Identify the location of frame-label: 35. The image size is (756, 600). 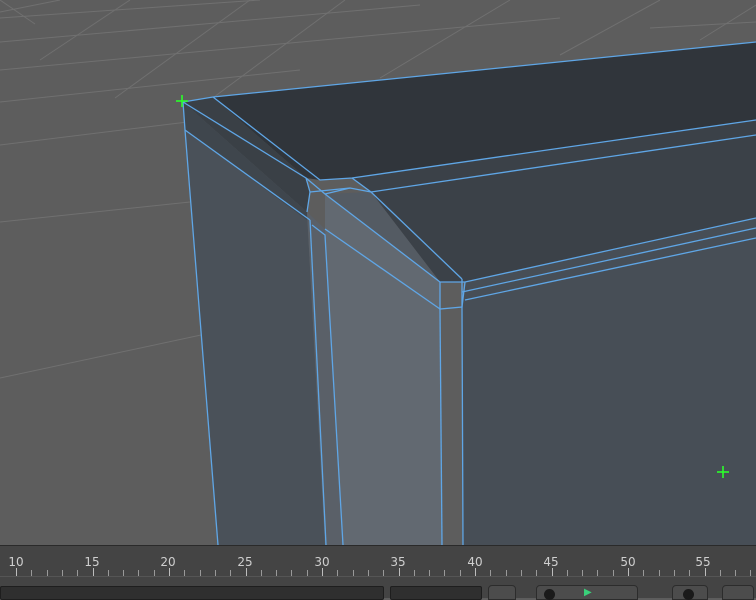
(398, 562).